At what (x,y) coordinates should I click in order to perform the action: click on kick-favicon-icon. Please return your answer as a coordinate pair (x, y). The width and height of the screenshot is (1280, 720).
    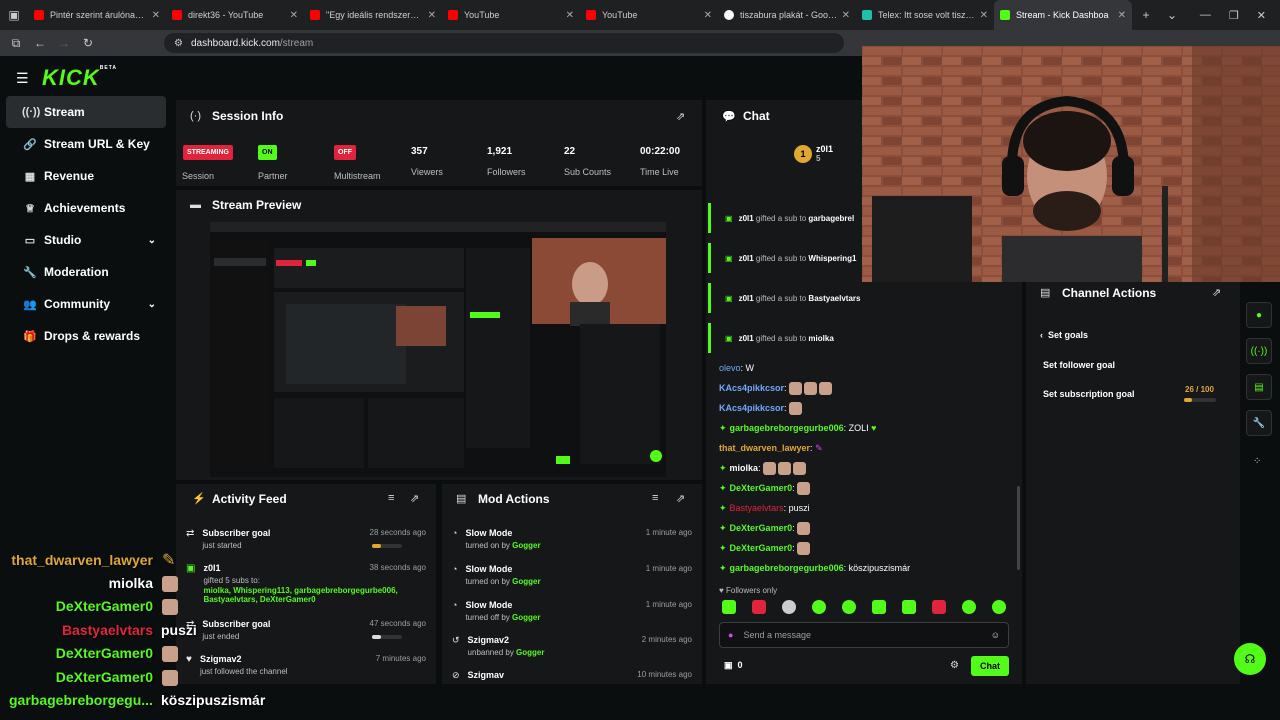
    Looking at the image, I should click on (1005, 15).